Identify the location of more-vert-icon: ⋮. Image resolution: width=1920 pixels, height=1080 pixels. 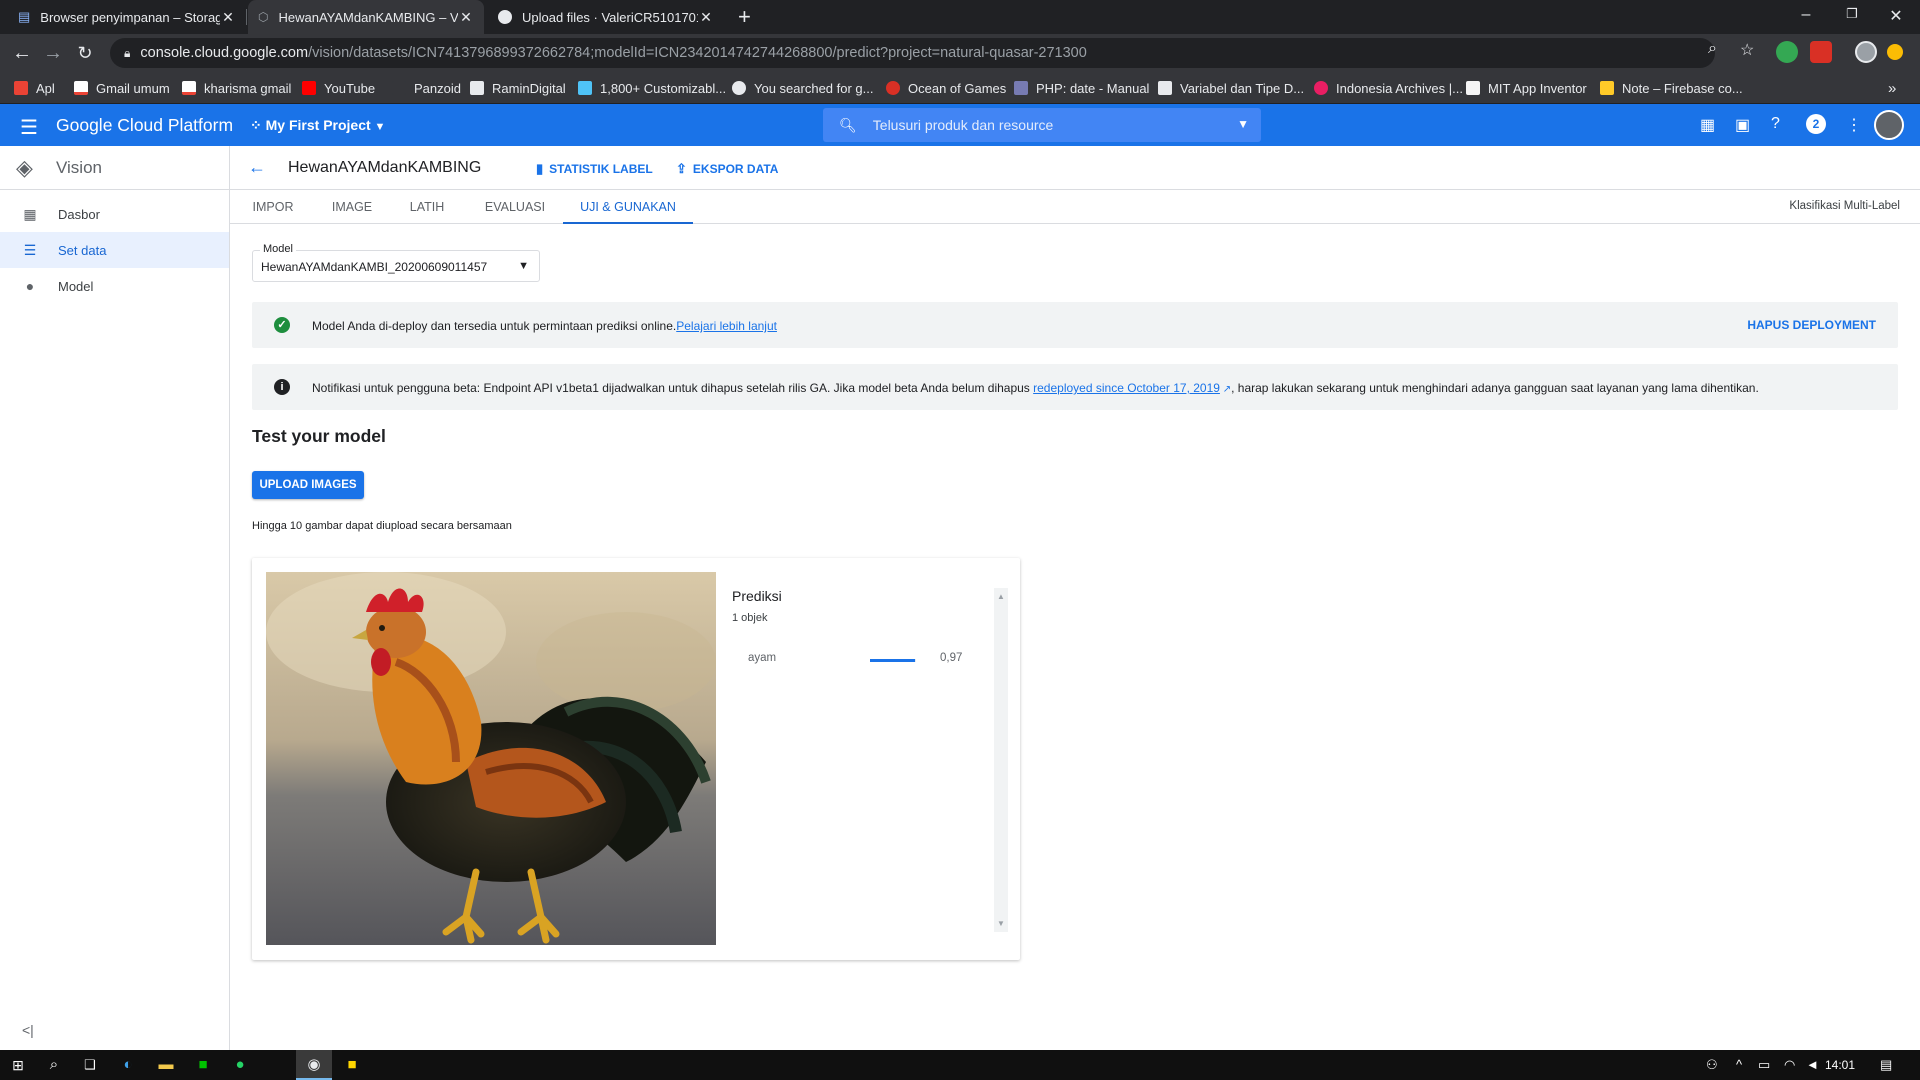
(1854, 125).